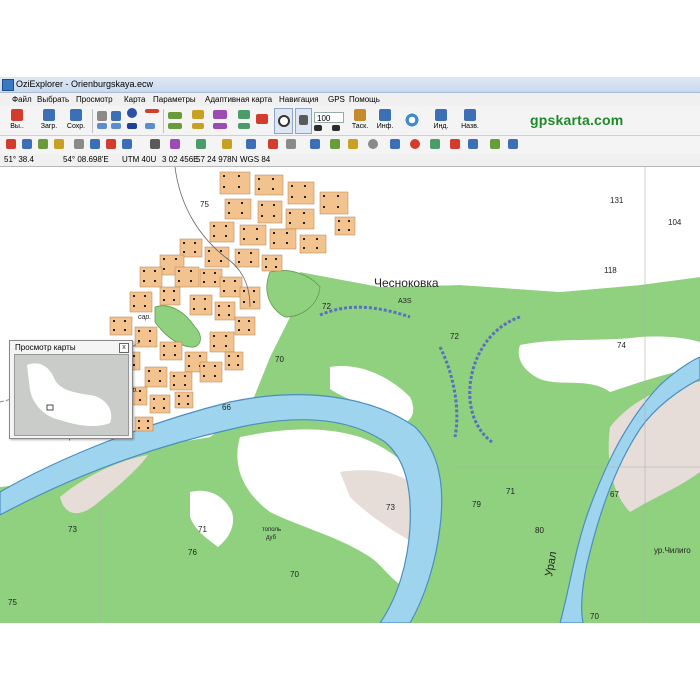  Describe the element at coordinates (49, 121) in the screenshot. I see `load-button: Загр.` at that location.